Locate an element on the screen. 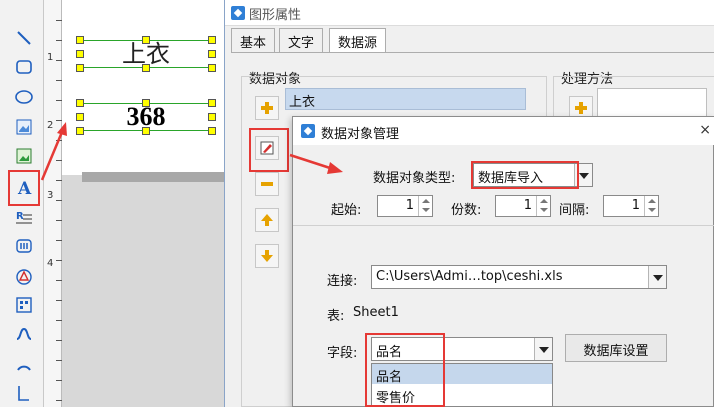 Image resolution: width=714 pixels, height=407 pixels. copies-stepper: 1 is located at coordinates (523, 206).